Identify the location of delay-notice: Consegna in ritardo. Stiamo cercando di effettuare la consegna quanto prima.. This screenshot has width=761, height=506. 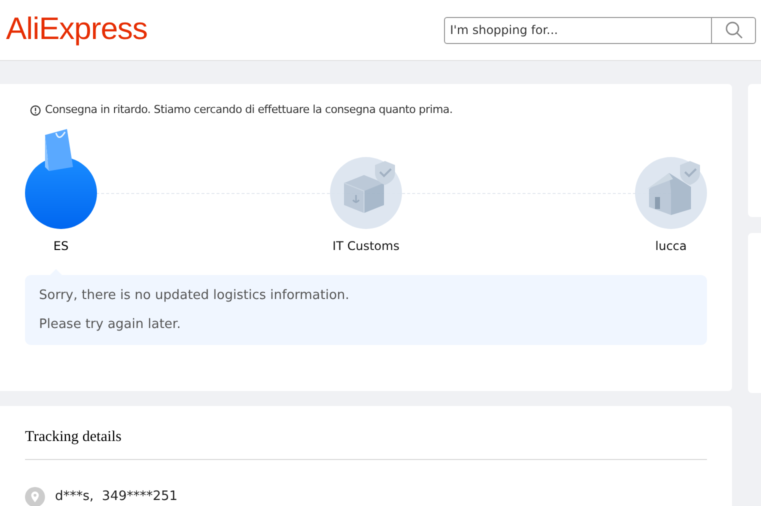
(249, 110).